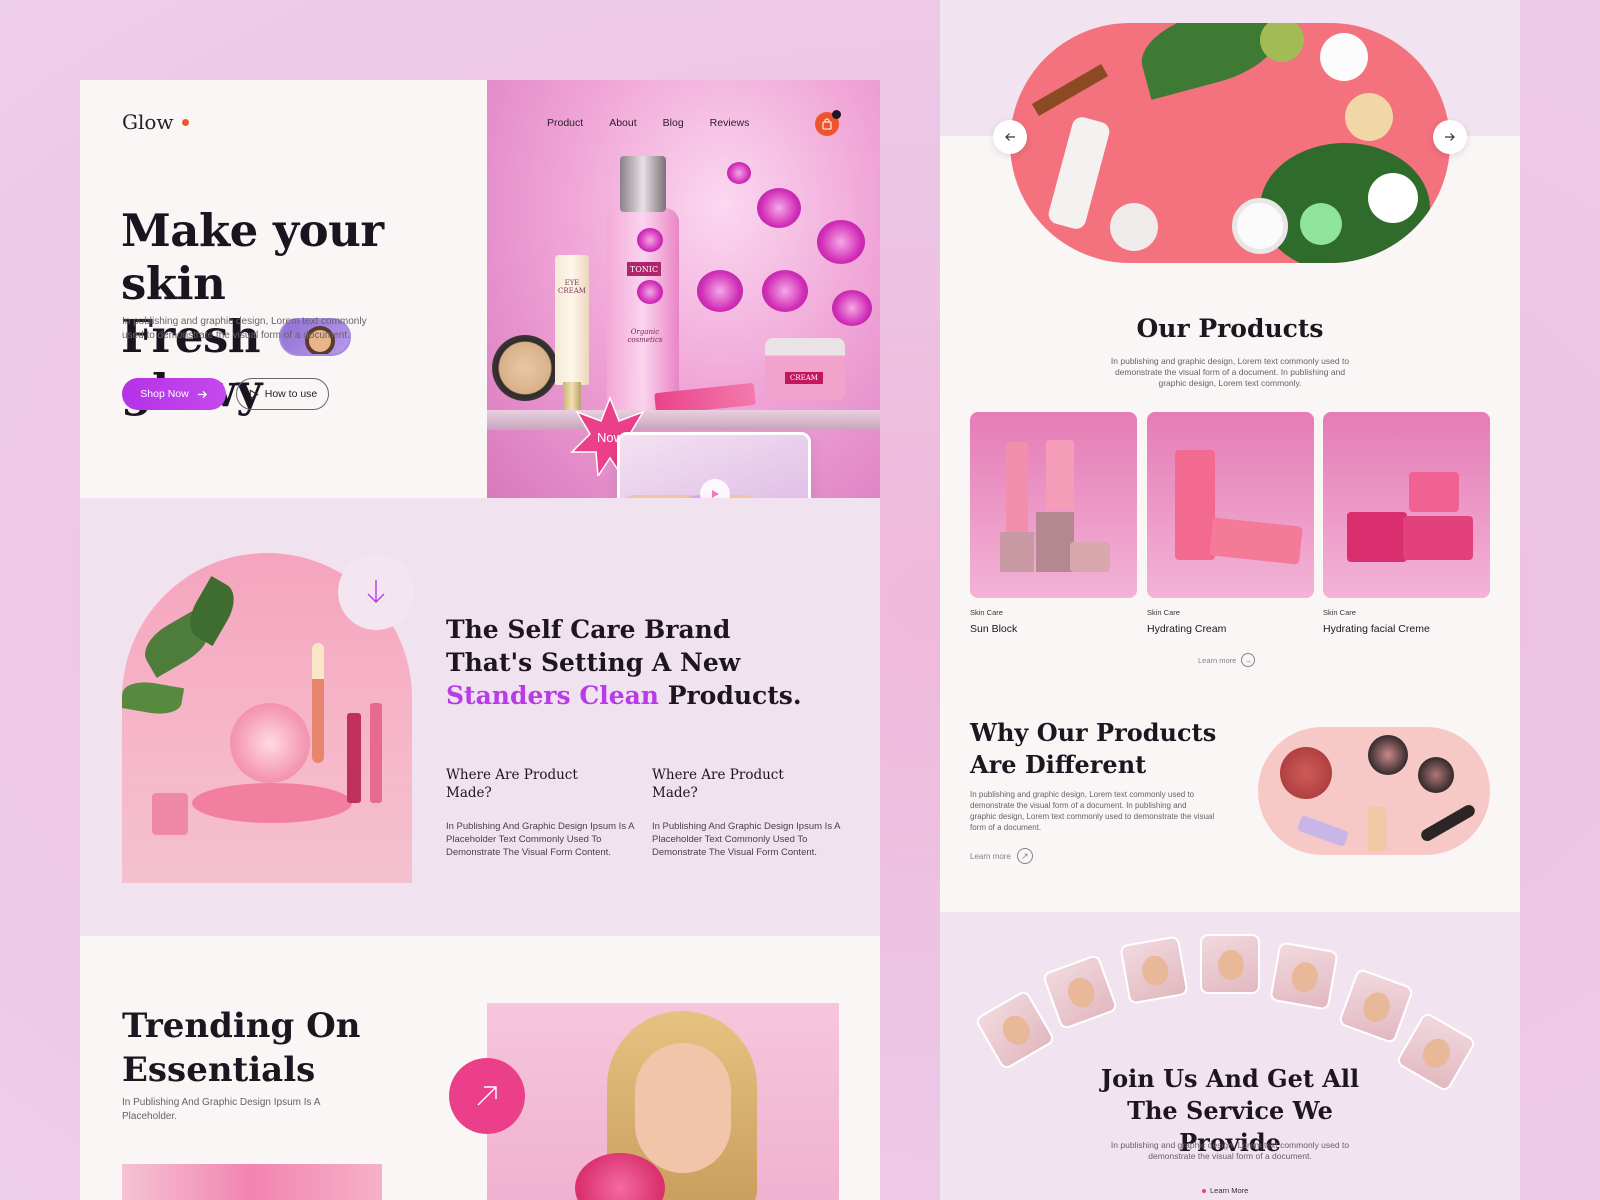  Describe the element at coordinates (1093, 748) in the screenshot. I see `why-title: Why Our Products Are Different` at that location.